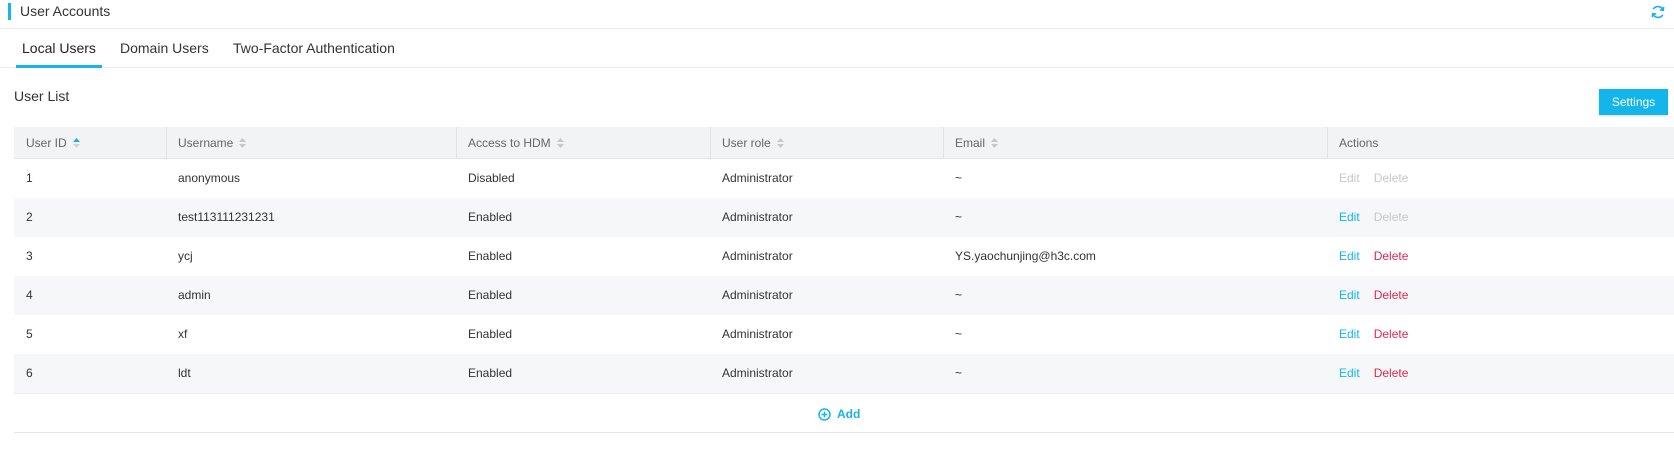 Image resolution: width=1674 pixels, height=450 pixels. I want to click on cell-username: ycj, so click(185, 256).